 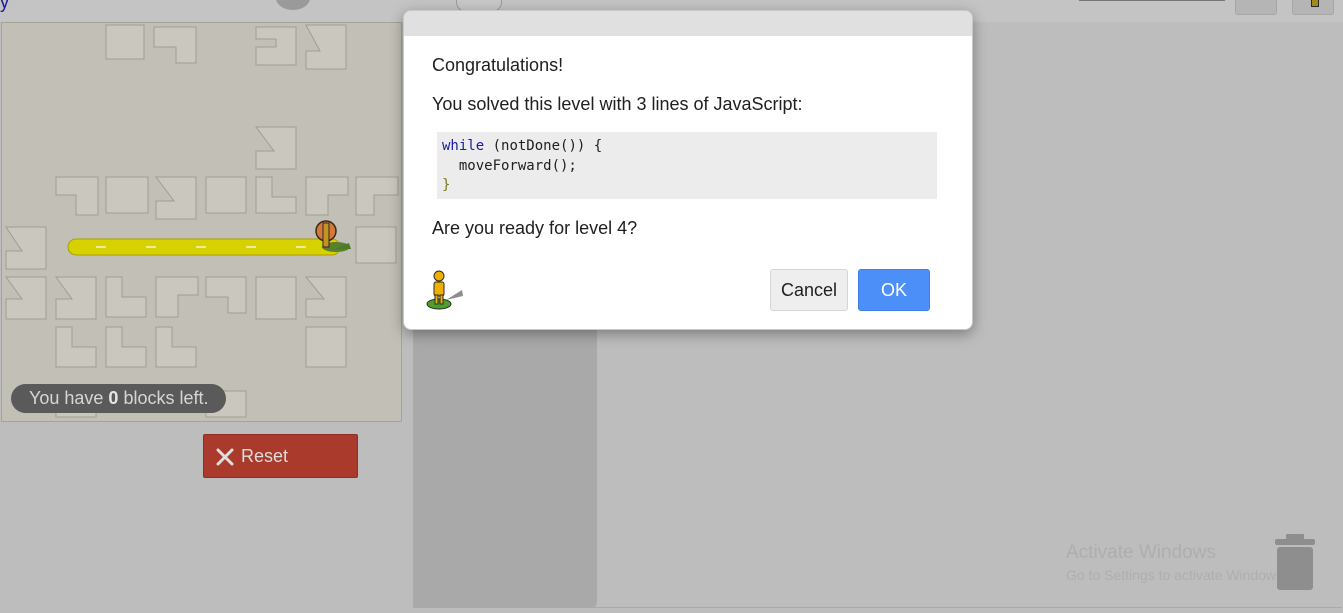 What do you see at coordinates (463, 146) in the screenshot?
I see `code-keyword: while` at bounding box center [463, 146].